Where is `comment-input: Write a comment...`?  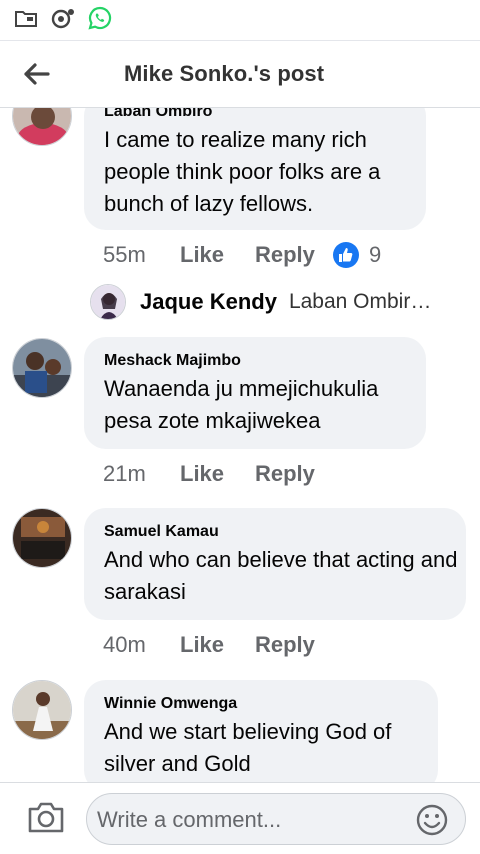 comment-input: Write a comment... is located at coordinates (276, 819).